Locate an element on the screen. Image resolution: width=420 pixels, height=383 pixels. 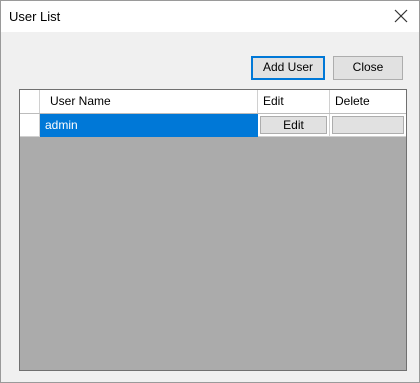
edit-button: Edit is located at coordinates (293, 125).